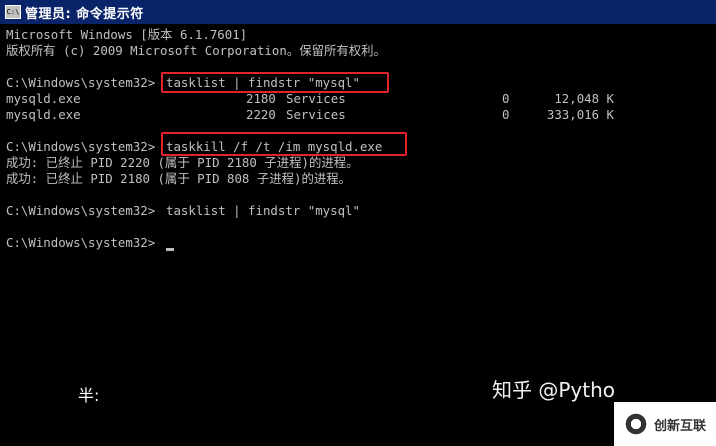 This screenshot has width=716, height=446. What do you see at coordinates (261, 98) in the screenshot?
I see `process-pid: 2180` at bounding box center [261, 98].